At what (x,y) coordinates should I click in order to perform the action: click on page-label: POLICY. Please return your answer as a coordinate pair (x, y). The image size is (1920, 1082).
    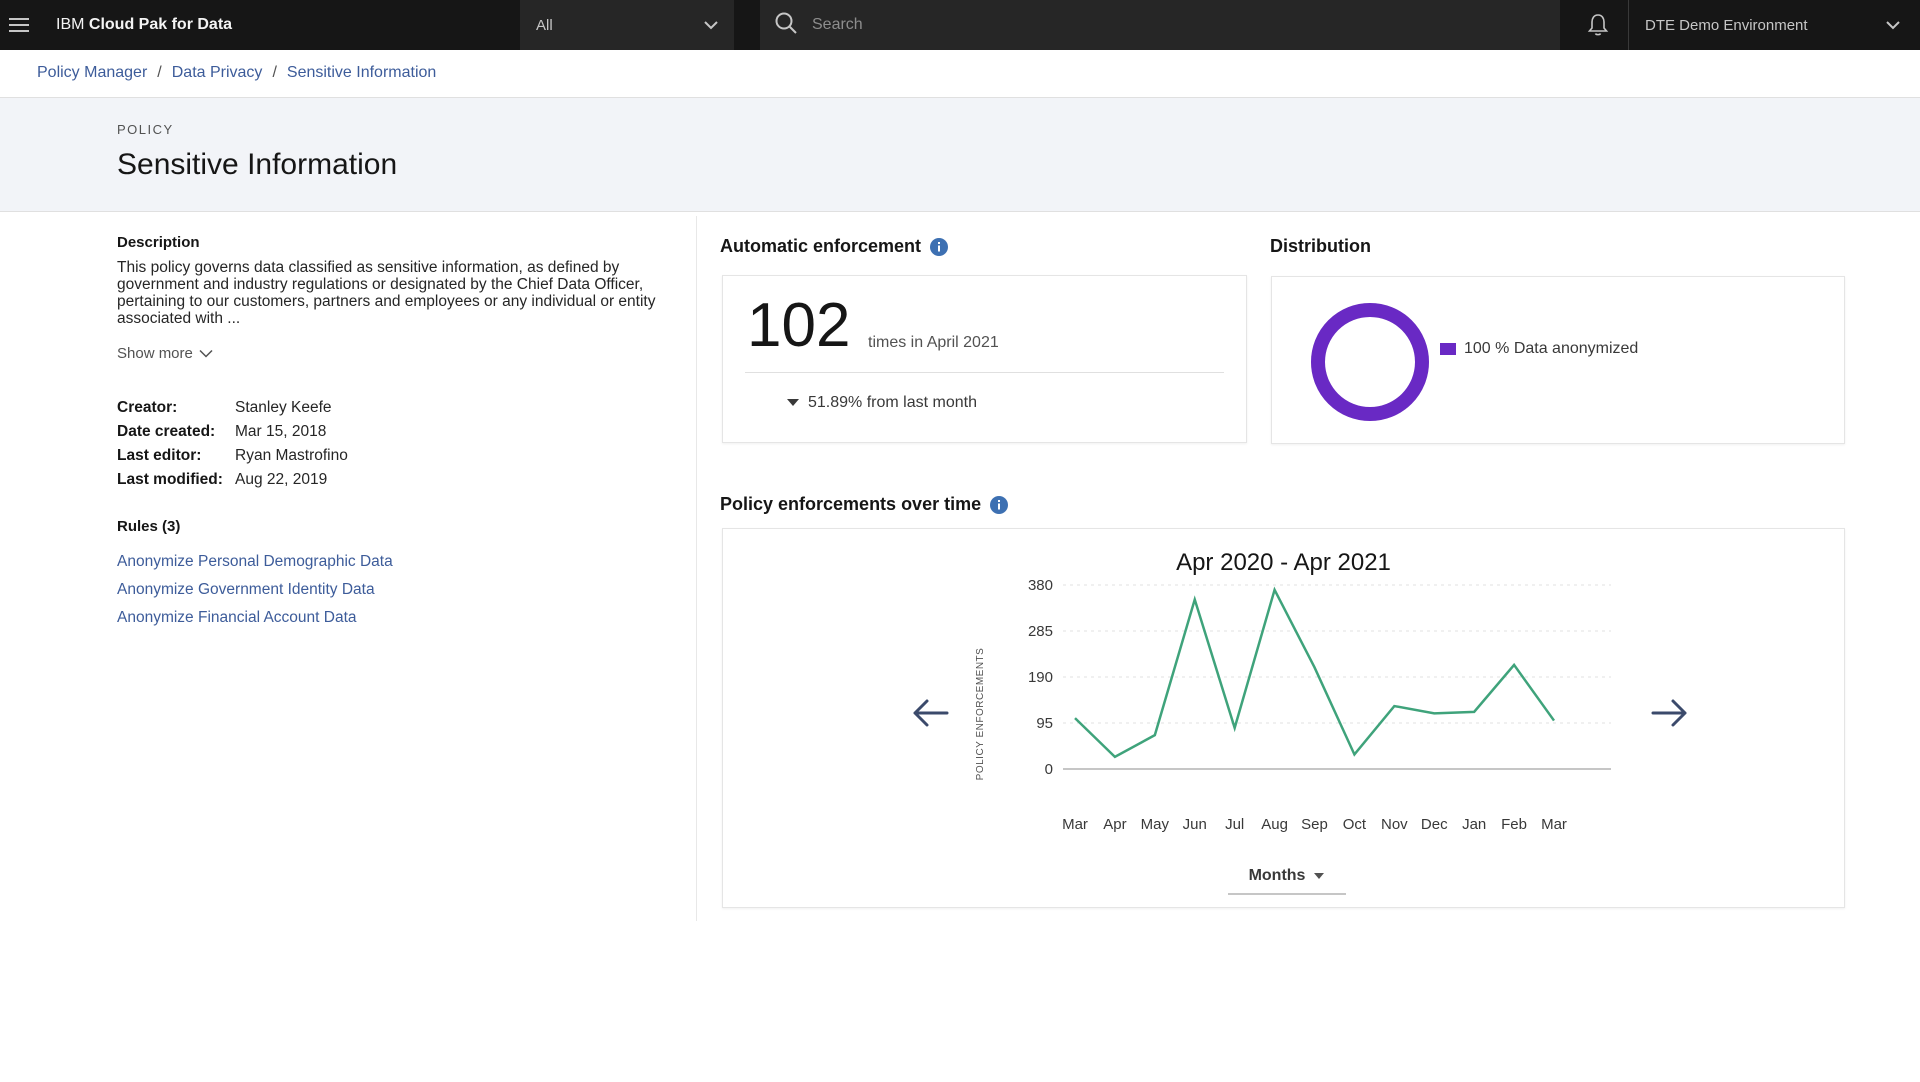
    Looking at the image, I should click on (145, 129).